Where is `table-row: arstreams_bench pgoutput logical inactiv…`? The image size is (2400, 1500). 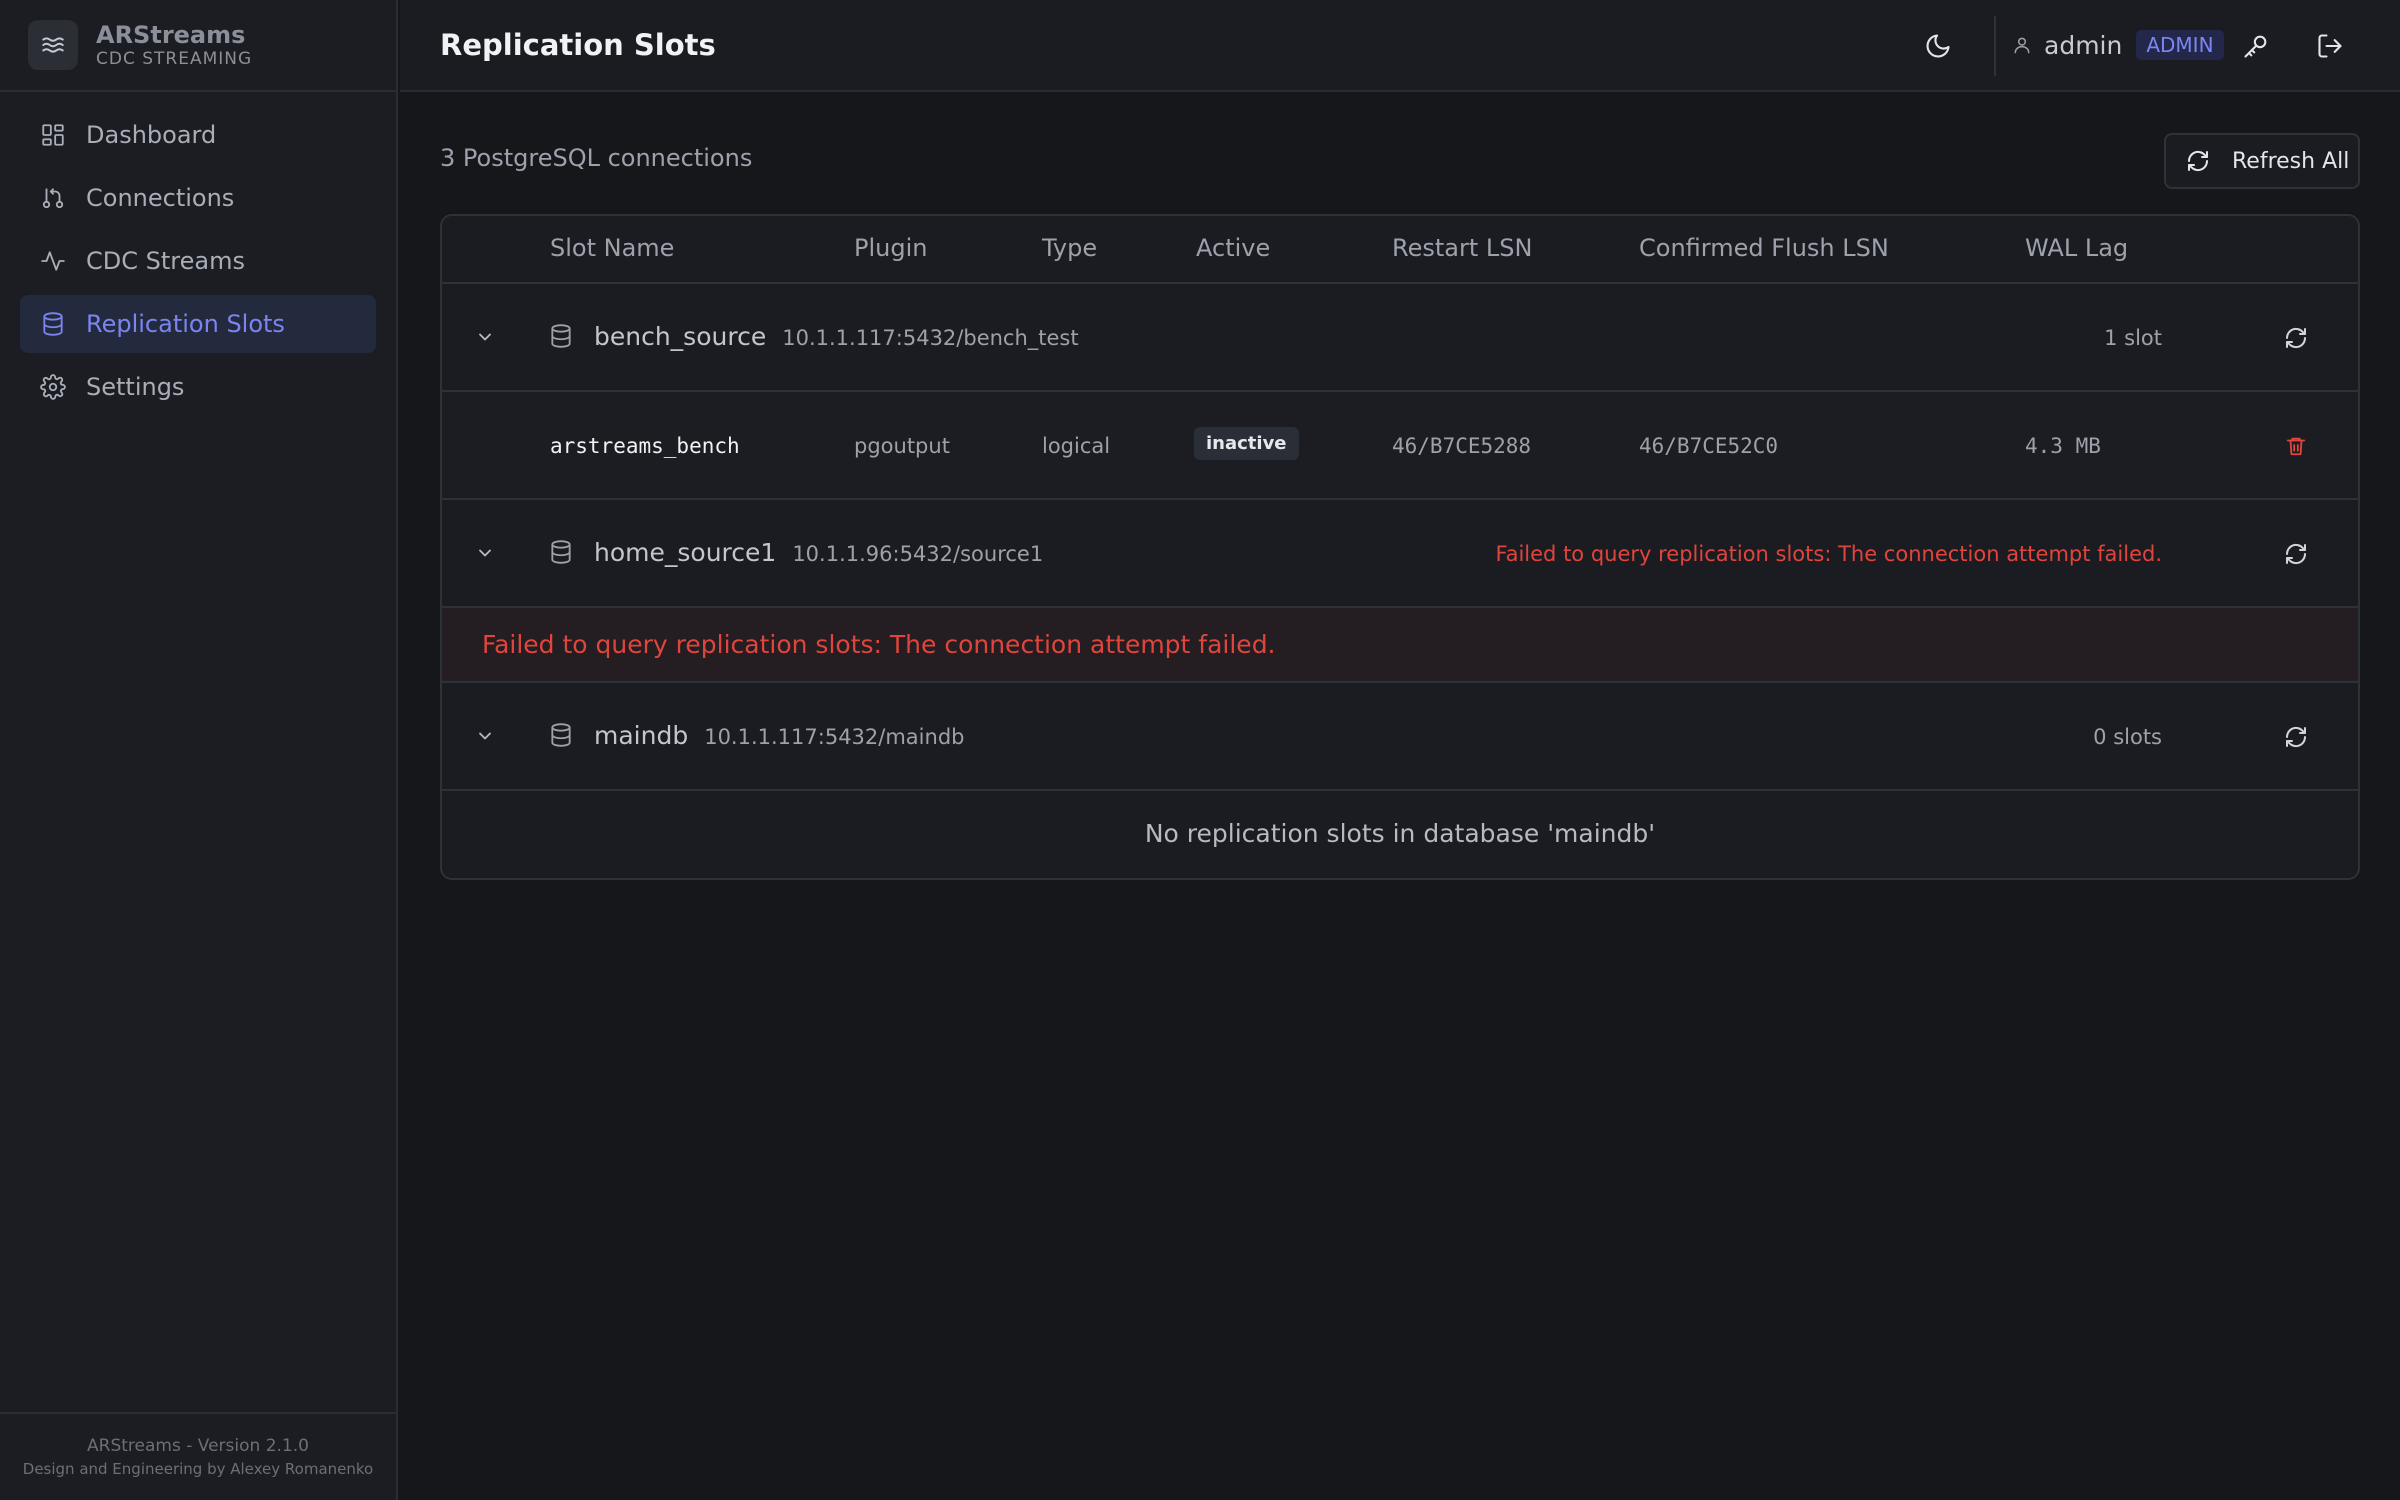 table-row: arstreams_bench pgoutput logical inactiv… is located at coordinates (1400, 446).